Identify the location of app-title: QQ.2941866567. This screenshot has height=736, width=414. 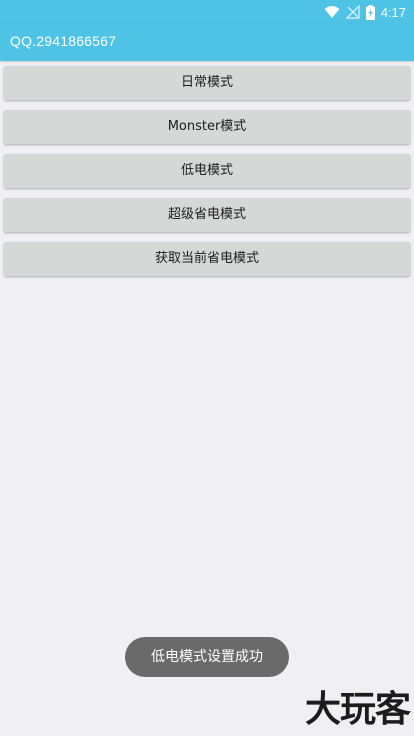
(63, 41).